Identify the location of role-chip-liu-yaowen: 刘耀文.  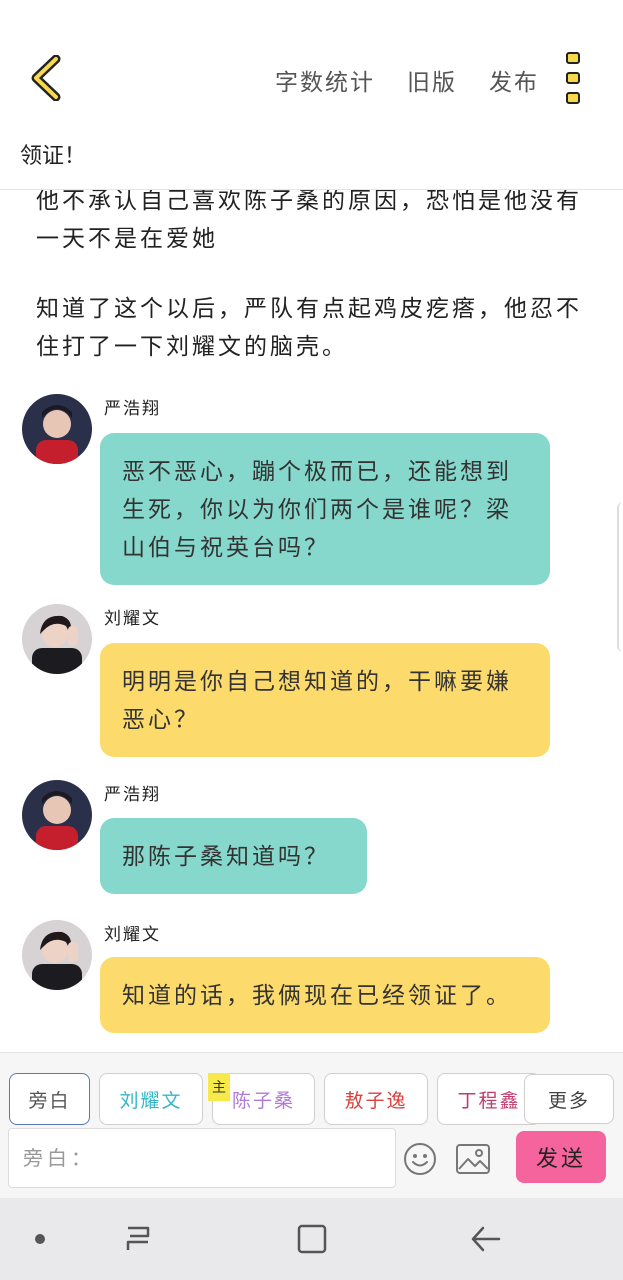
(151, 1099).